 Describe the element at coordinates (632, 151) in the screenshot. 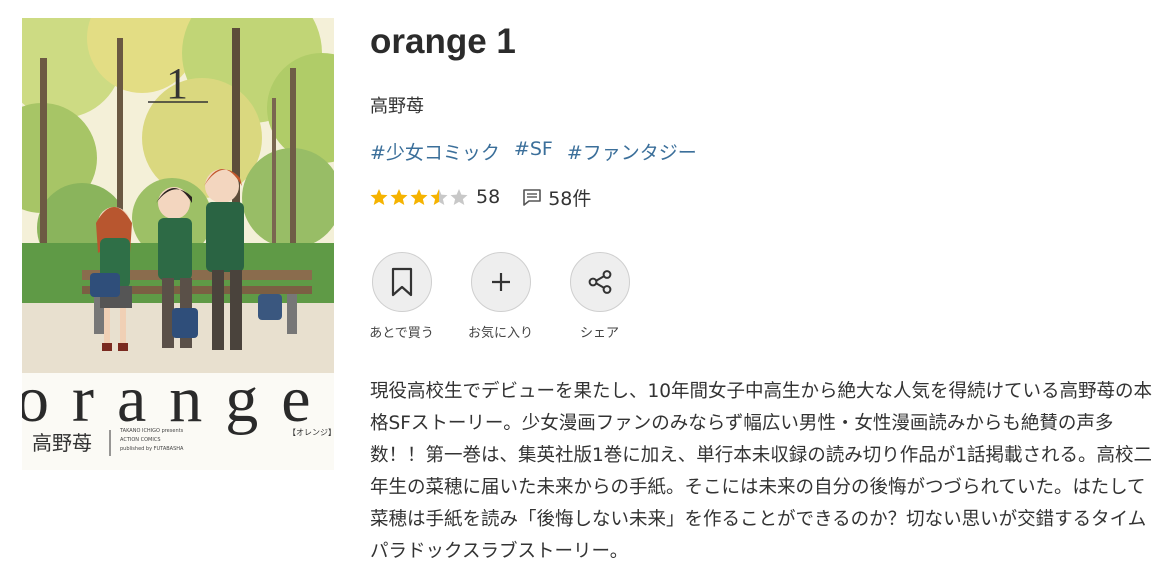

I see `tag-fantasy: #ファンタジー` at that location.